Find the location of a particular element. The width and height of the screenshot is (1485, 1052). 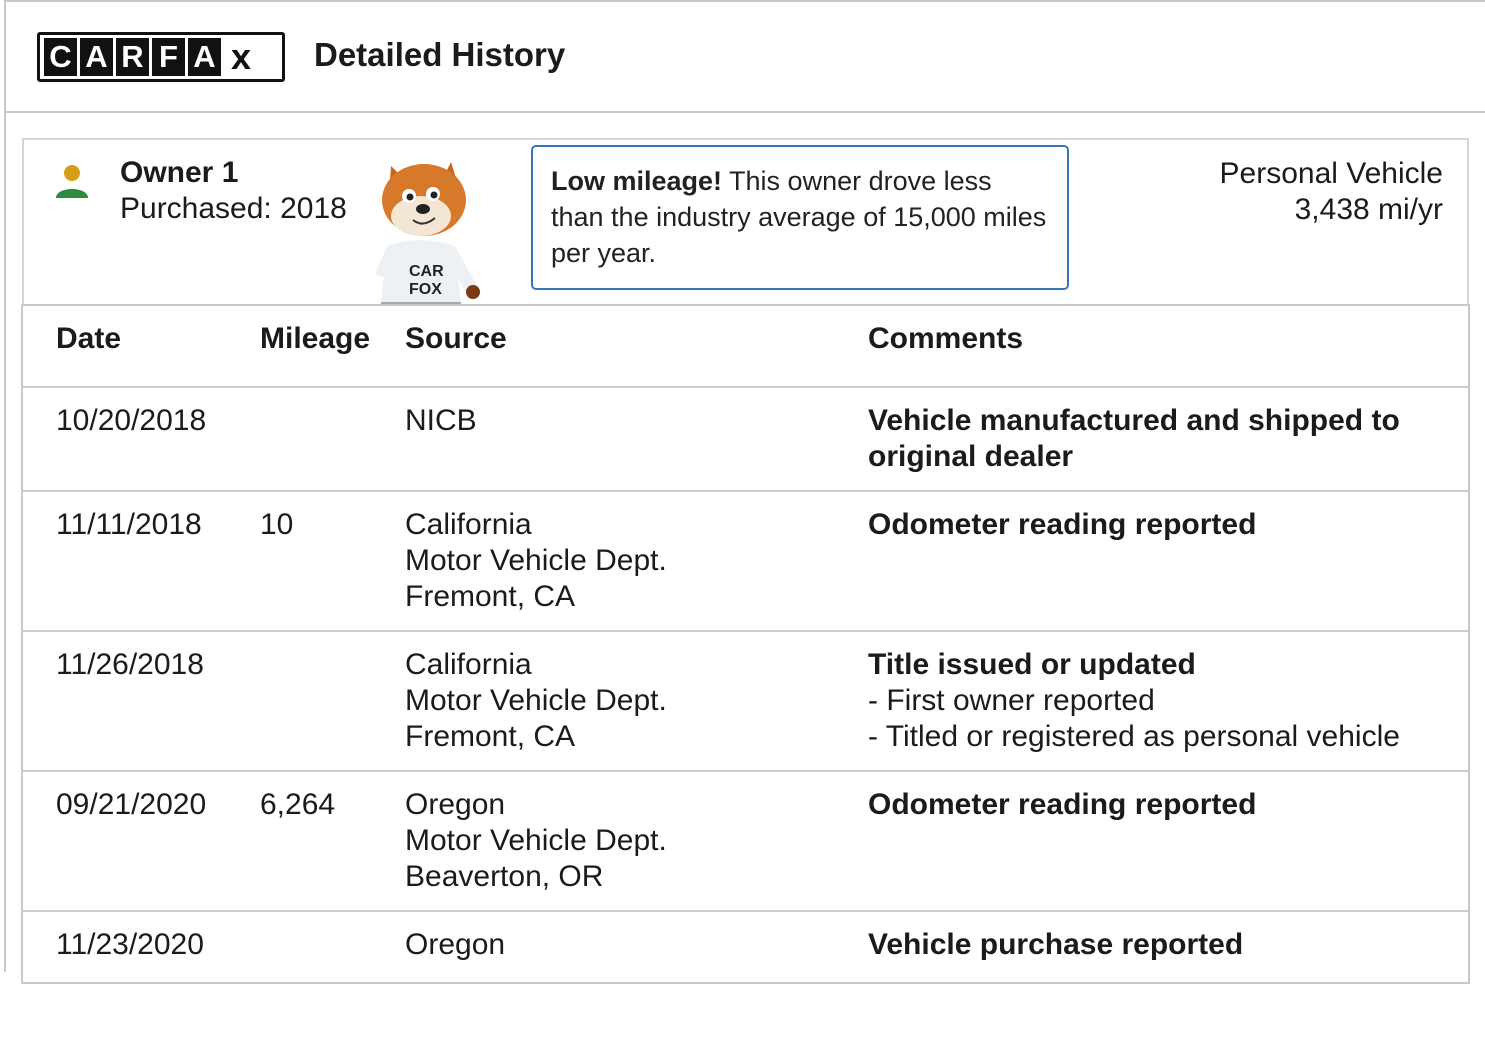

row-date: 10/20/2018 is located at coordinates (131, 420).